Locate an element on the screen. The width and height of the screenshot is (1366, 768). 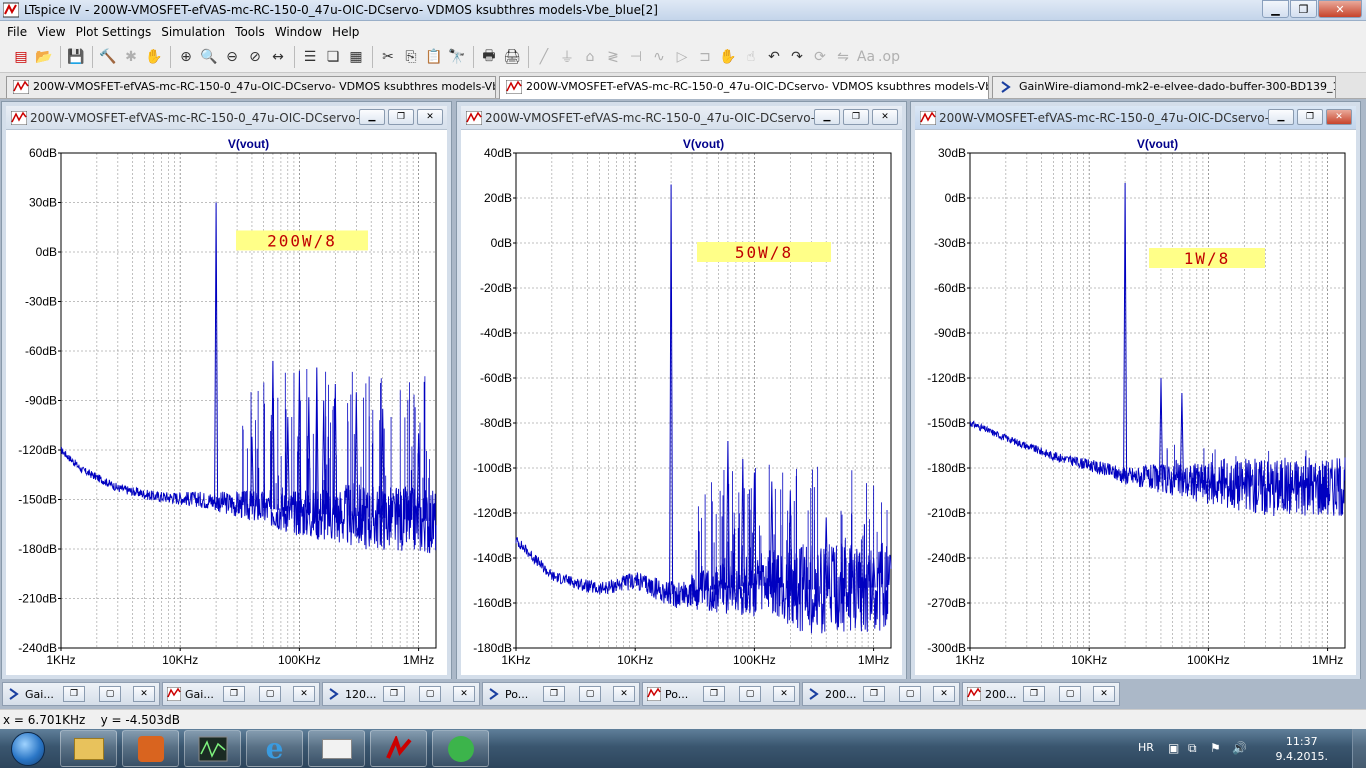
find-icon: 🔭 is located at coordinates (457, 57).